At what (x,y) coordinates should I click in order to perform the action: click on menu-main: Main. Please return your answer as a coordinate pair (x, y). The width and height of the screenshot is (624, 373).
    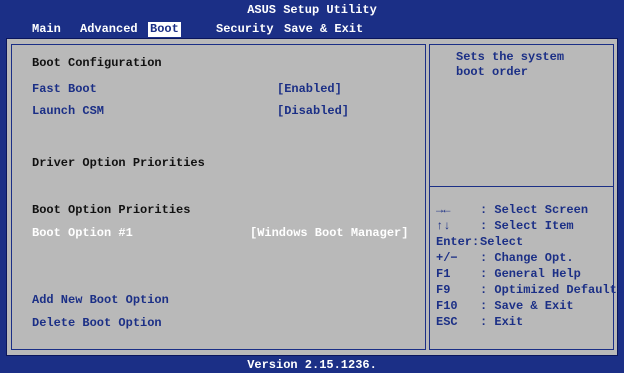
    Looking at the image, I should click on (46, 29).